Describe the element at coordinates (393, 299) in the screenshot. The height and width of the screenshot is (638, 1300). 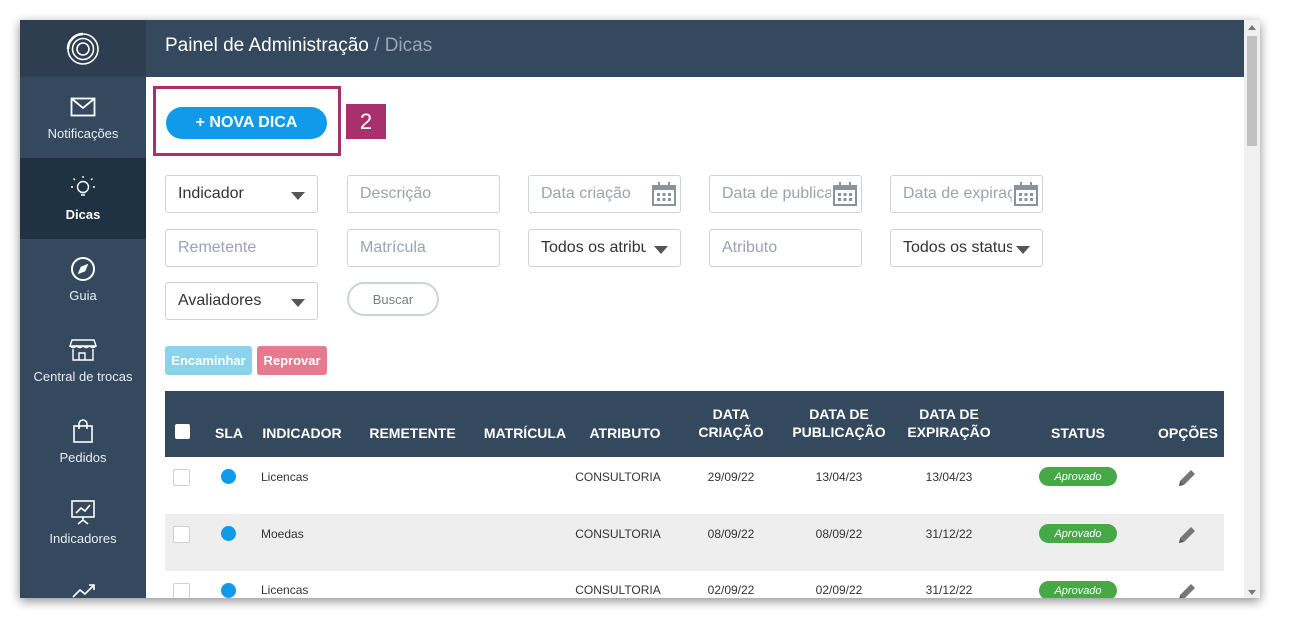
I see `search-button: Buscar` at that location.